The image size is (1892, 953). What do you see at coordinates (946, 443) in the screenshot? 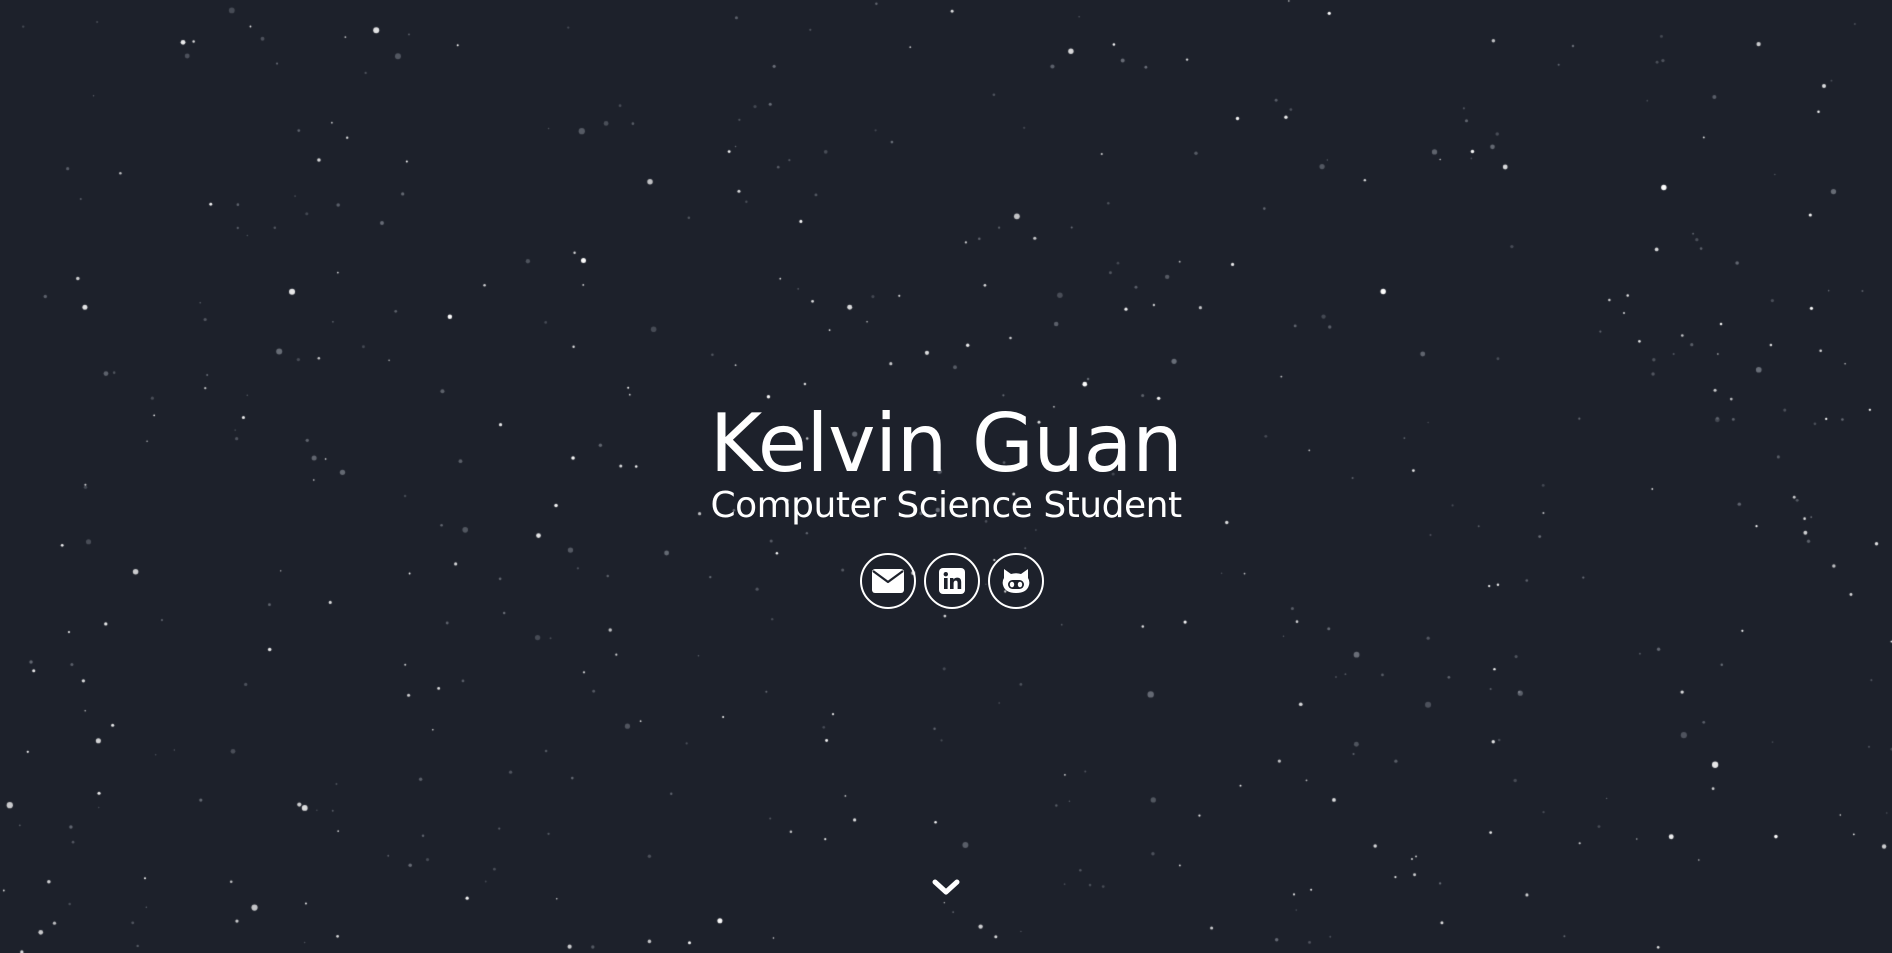
I see `page-title: Kelvin Guan` at bounding box center [946, 443].